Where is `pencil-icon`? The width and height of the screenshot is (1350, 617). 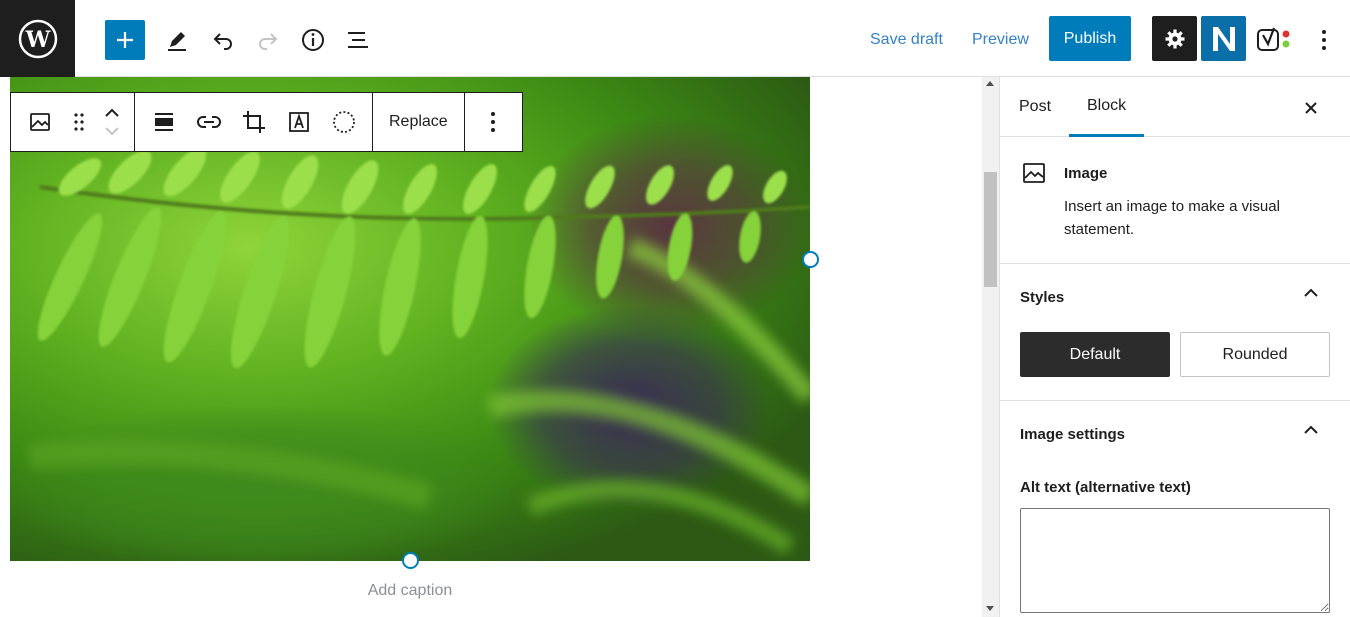
pencil-icon is located at coordinates (177, 41).